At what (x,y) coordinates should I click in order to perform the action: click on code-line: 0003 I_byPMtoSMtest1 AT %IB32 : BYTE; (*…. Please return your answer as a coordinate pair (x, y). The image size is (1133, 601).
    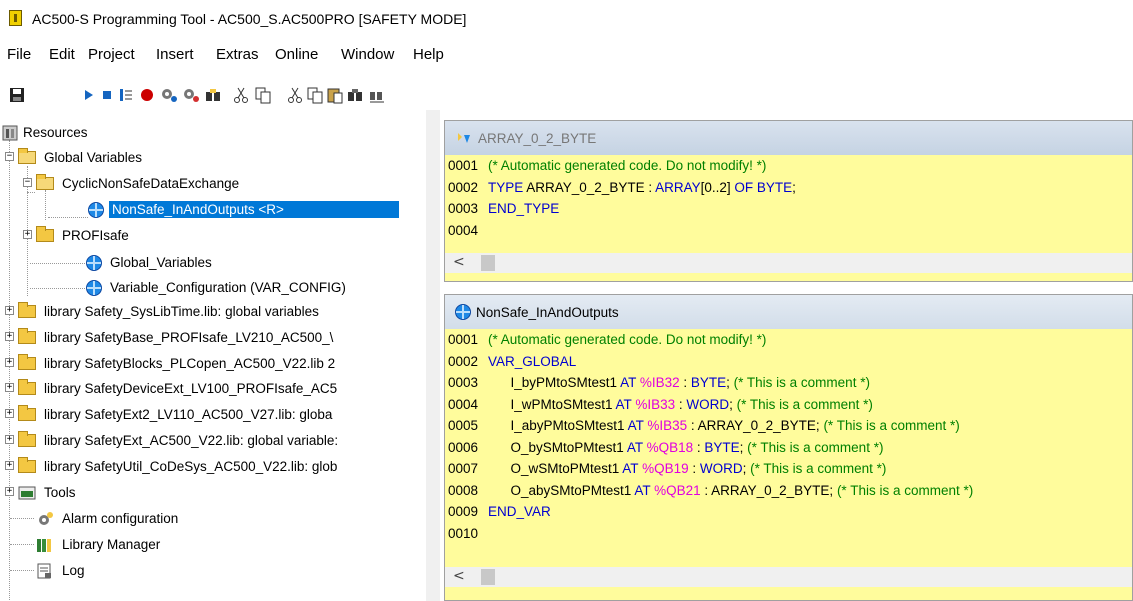
    Looking at the image, I should click on (788, 383).